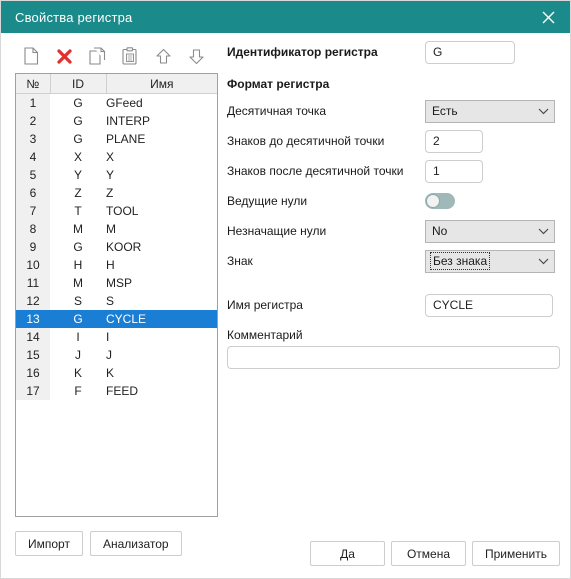 This screenshot has width=571, height=579. What do you see at coordinates (110, 157) in the screenshot?
I see `row-name: X` at bounding box center [110, 157].